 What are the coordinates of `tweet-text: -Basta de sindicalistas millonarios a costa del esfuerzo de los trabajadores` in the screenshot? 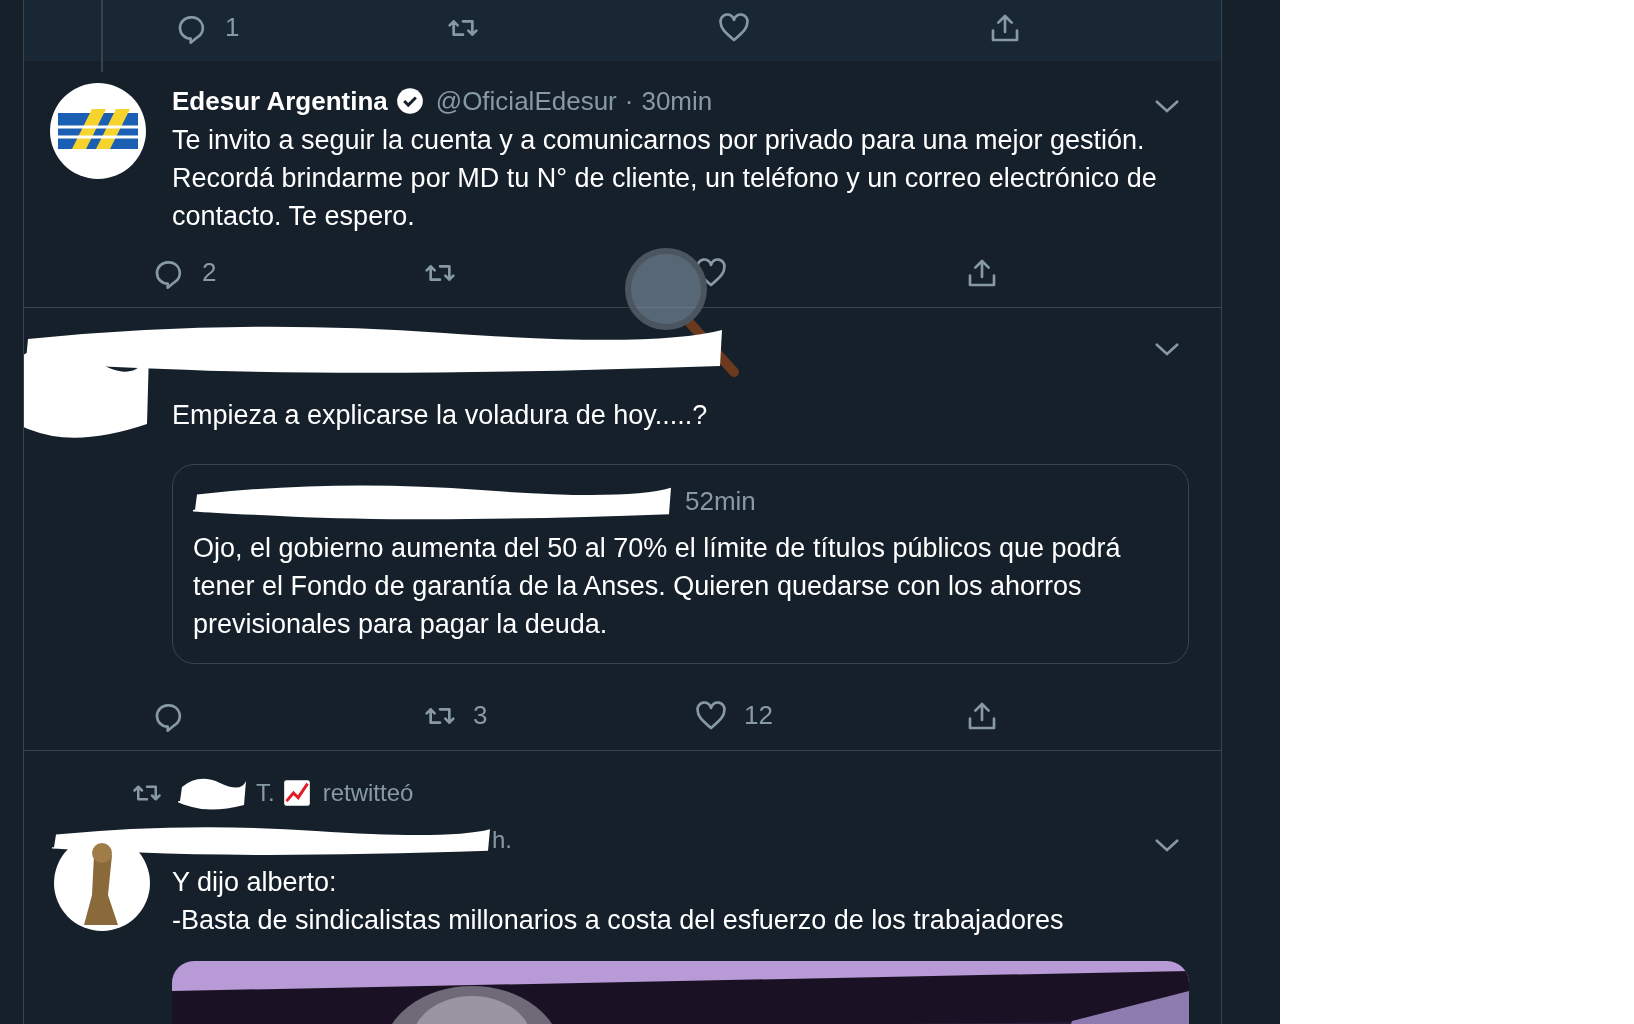 It's located at (618, 920).